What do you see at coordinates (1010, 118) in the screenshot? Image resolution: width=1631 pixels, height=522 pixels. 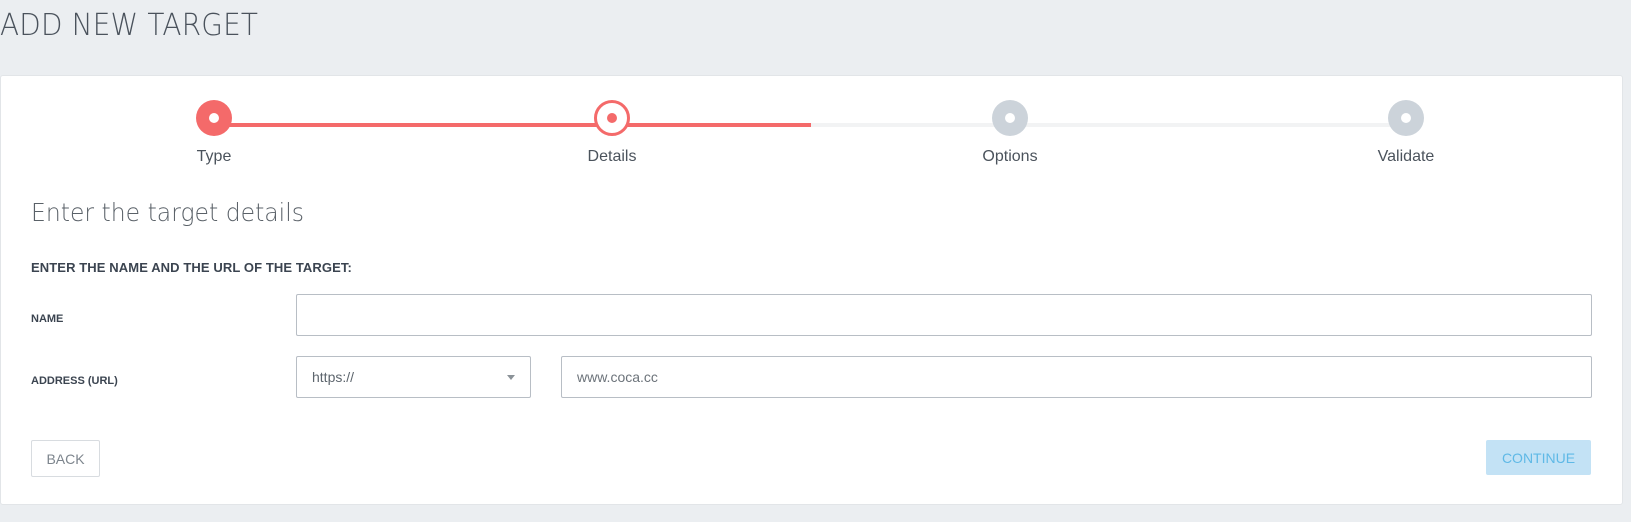 I see `step-options-dot-icon` at bounding box center [1010, 118].